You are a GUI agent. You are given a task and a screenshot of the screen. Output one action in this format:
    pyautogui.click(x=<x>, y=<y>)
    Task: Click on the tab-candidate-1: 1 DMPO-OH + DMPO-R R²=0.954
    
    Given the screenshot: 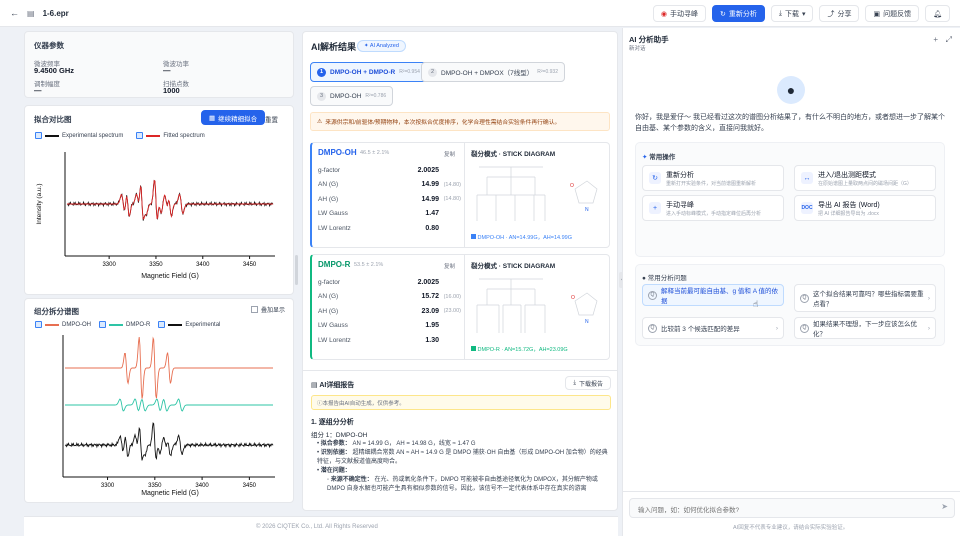 What is the action you would take?
    pyautogui.click(x=368, y=72)
    